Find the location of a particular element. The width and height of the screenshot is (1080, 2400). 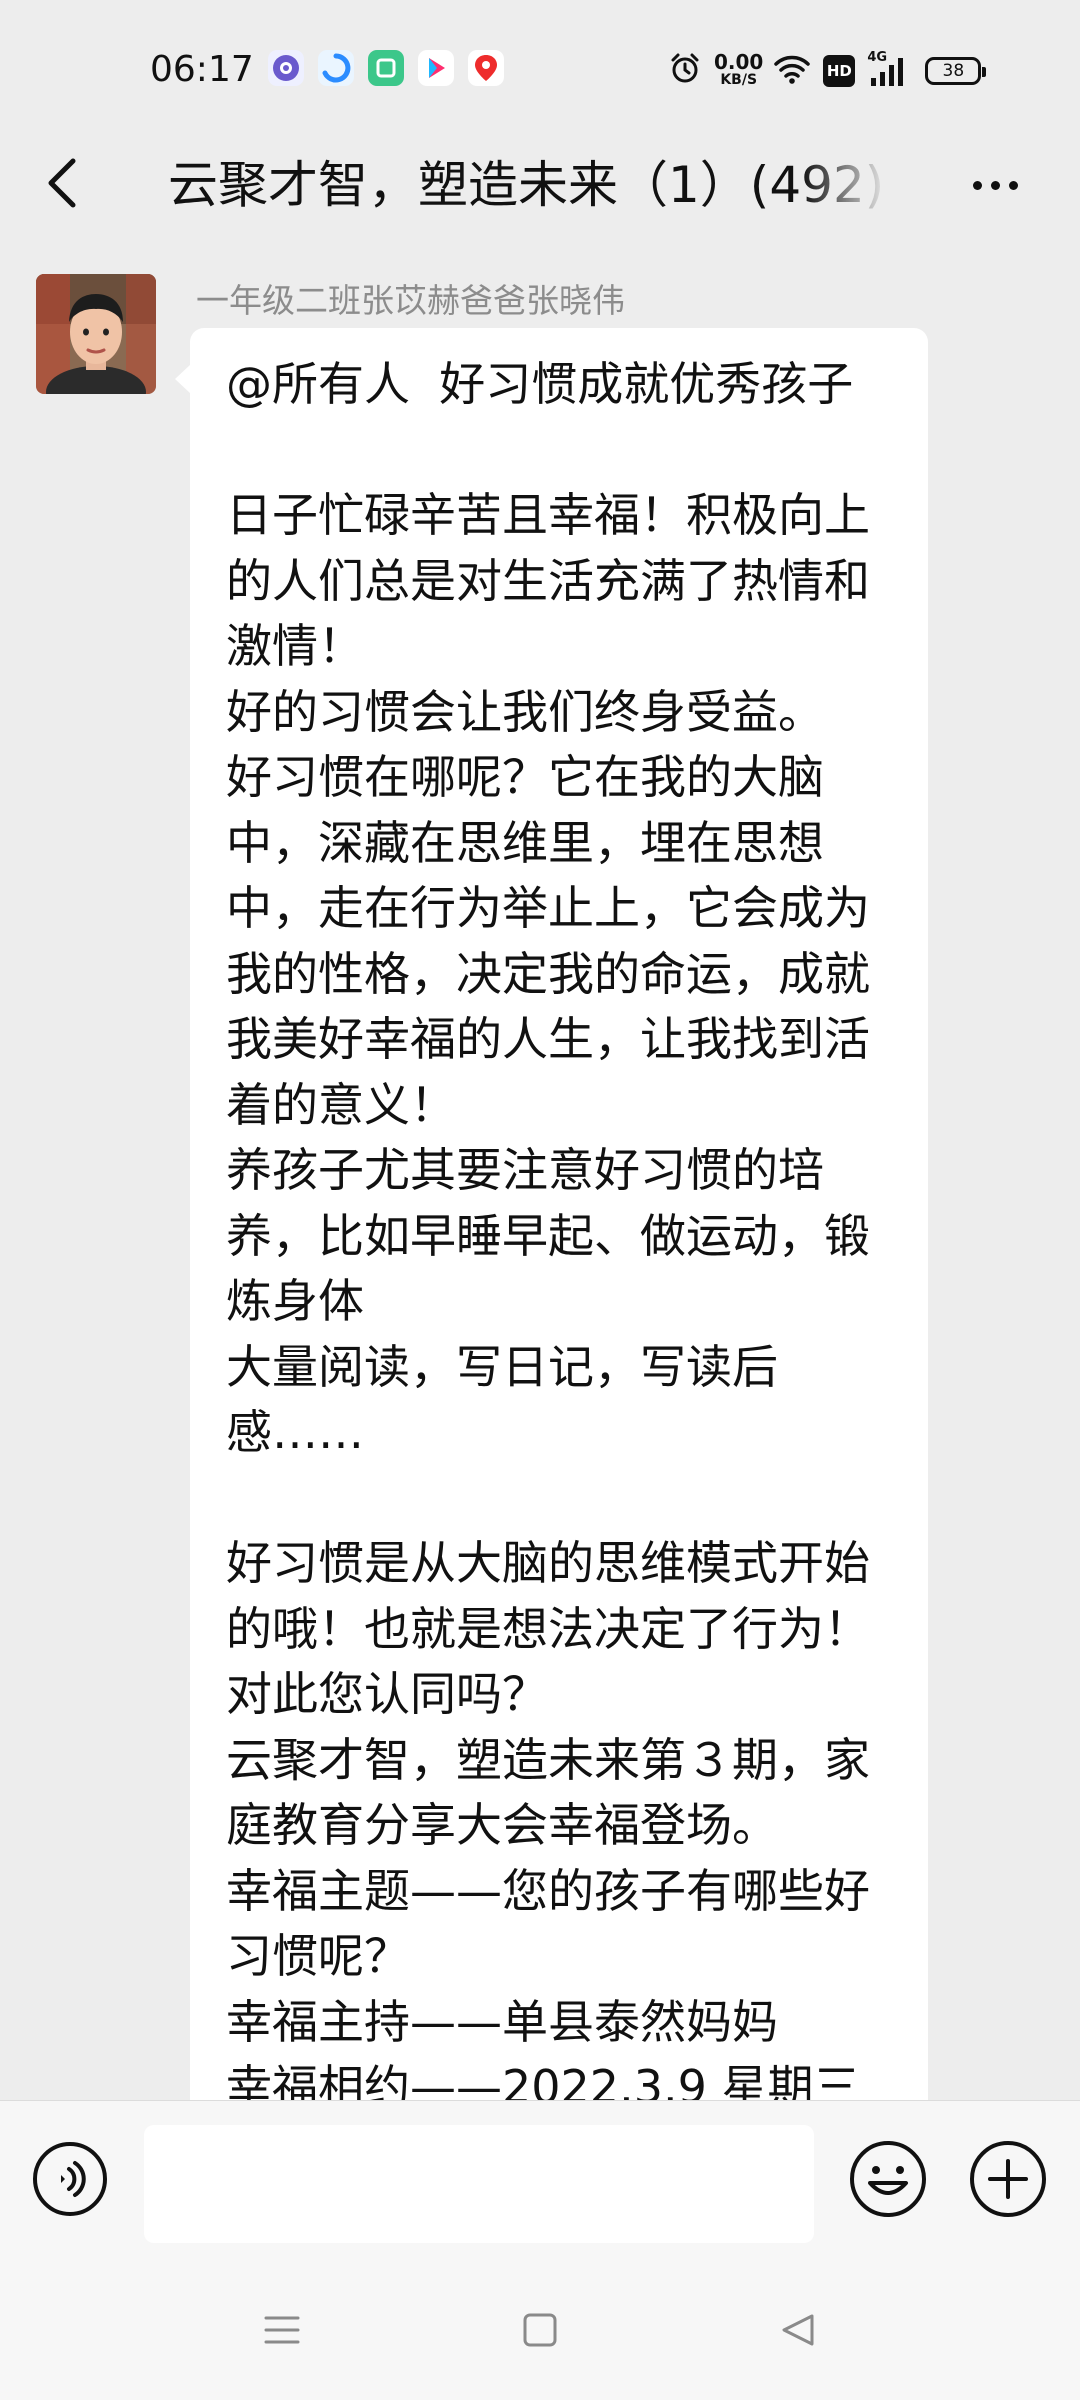

youku-app-icon is located at coordinates (436, 68).